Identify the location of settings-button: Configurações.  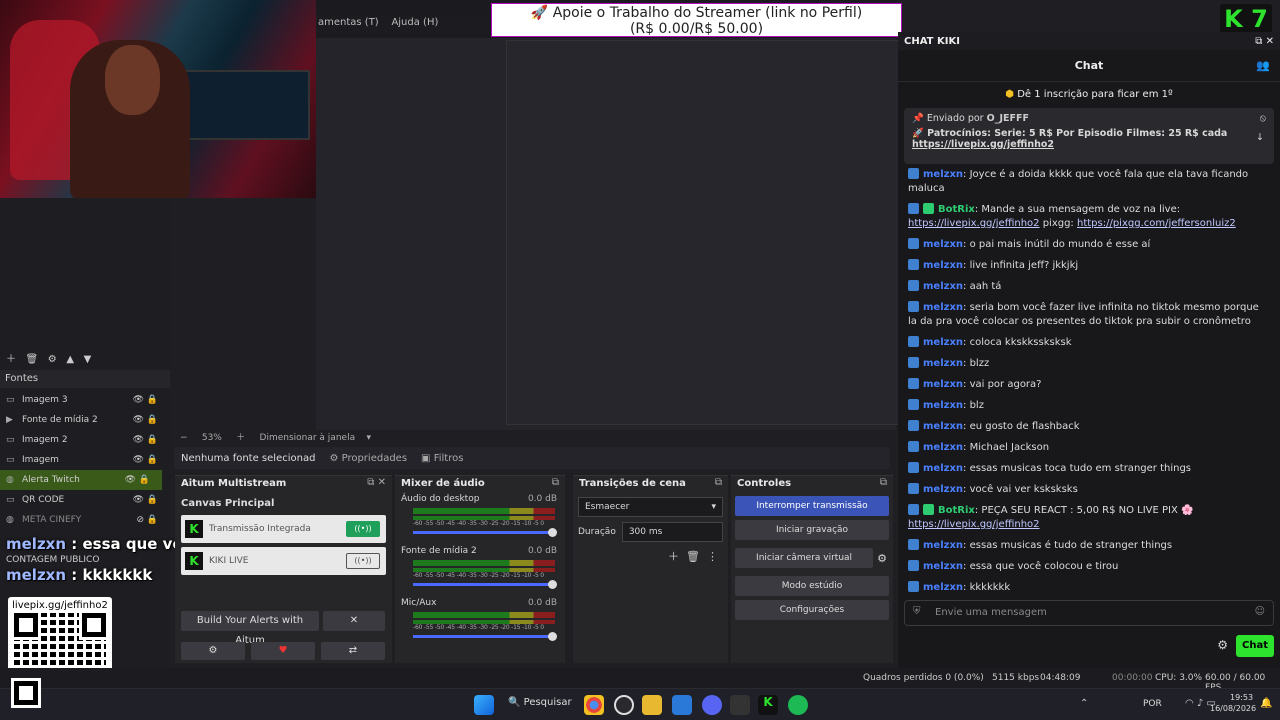
(812, 610).